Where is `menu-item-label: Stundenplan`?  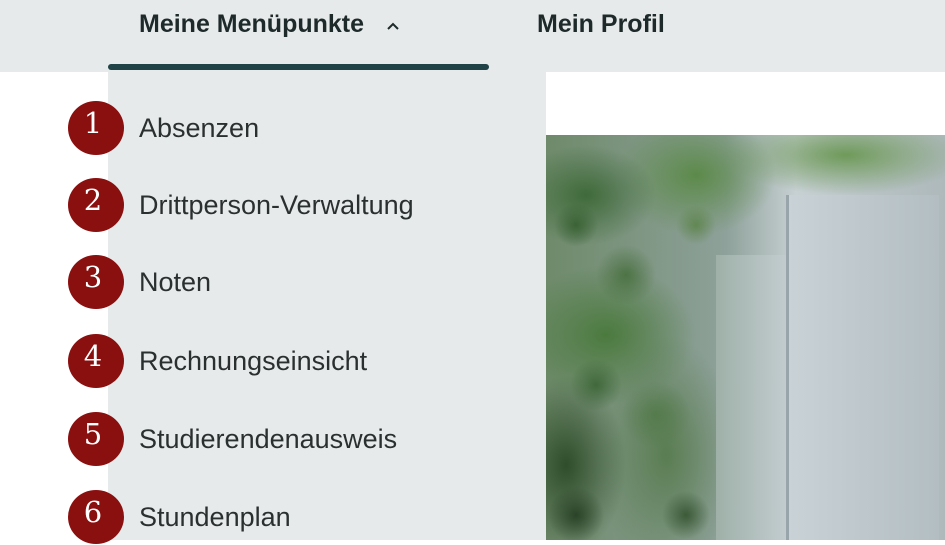 menu-item-label: Stundenplan is located at coordinates (215, 516).